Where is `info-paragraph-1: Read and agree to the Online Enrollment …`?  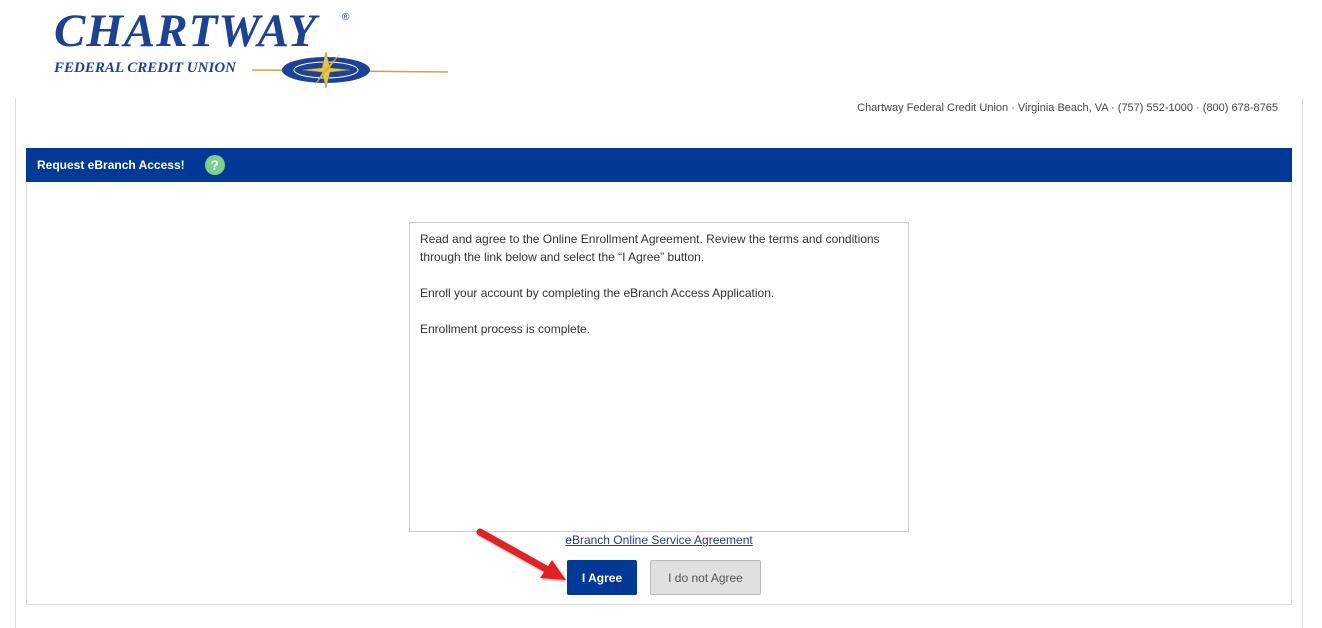
info-paragraph-1: Read and agree to the Online Enrollment … is located at coordinates (650, 248).